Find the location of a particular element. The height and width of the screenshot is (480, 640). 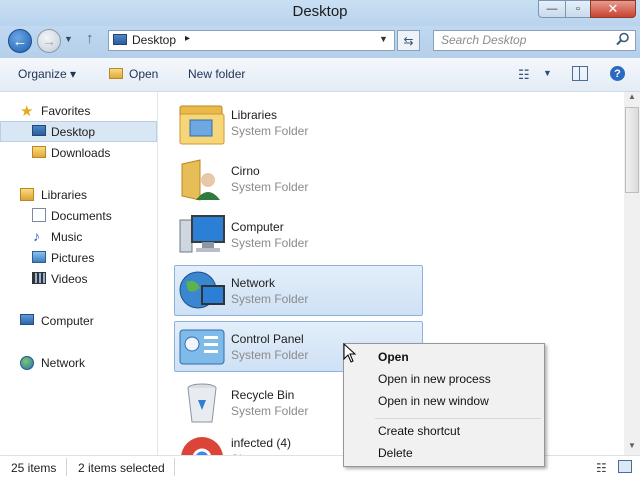

network-globe-icon is located at coordinates (202, 291).